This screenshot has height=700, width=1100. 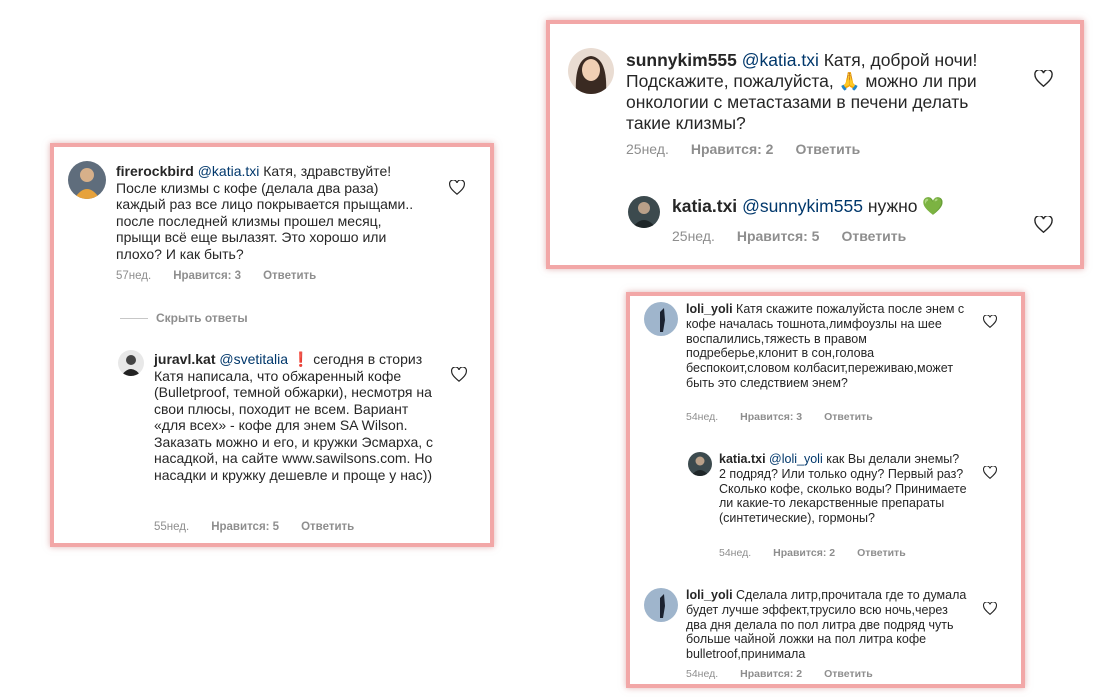 I want to click on username: sunnykim555, so click(x=681, y=60).